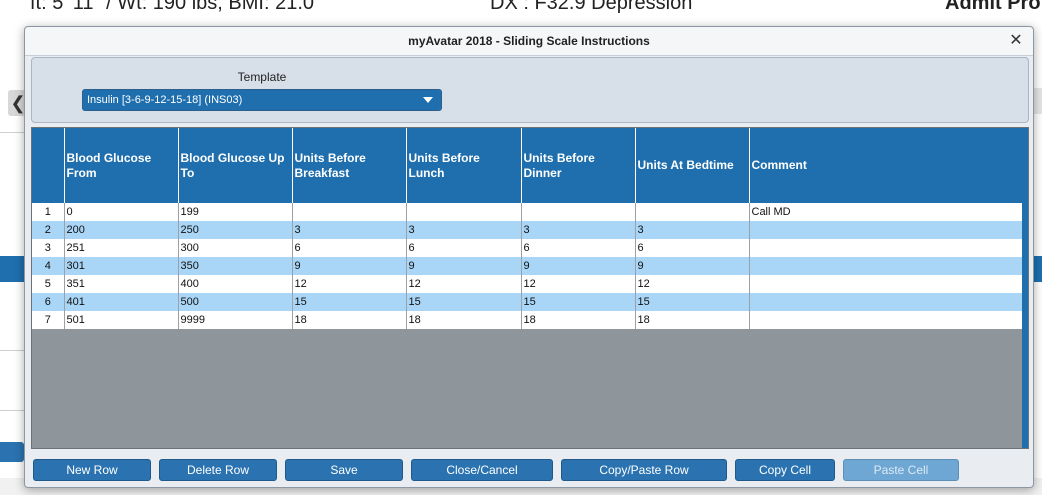  What do you see at coordinates (218, 470) in the screenshot?
I see `delete-row-button: Delete Row` at bounding box center [218, 470].